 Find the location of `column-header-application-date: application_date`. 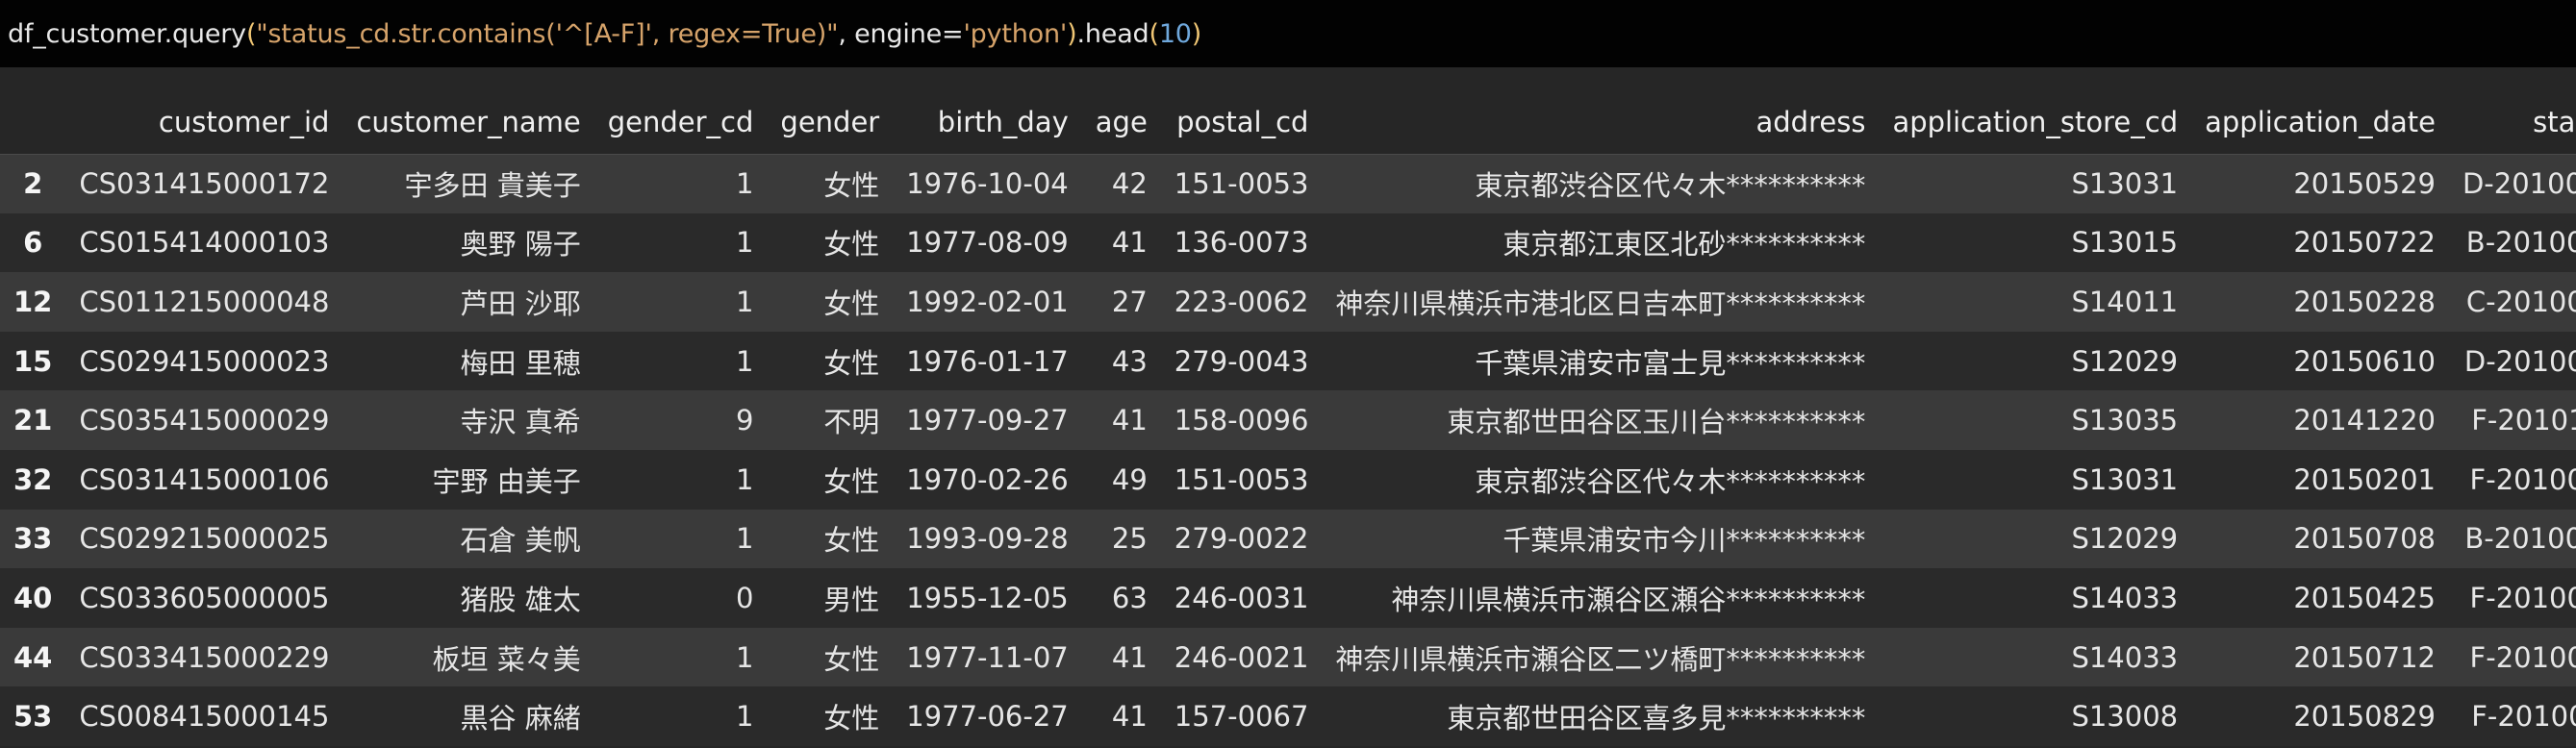

column-header-application-date: application_date is located at coordinates (2320, 122).